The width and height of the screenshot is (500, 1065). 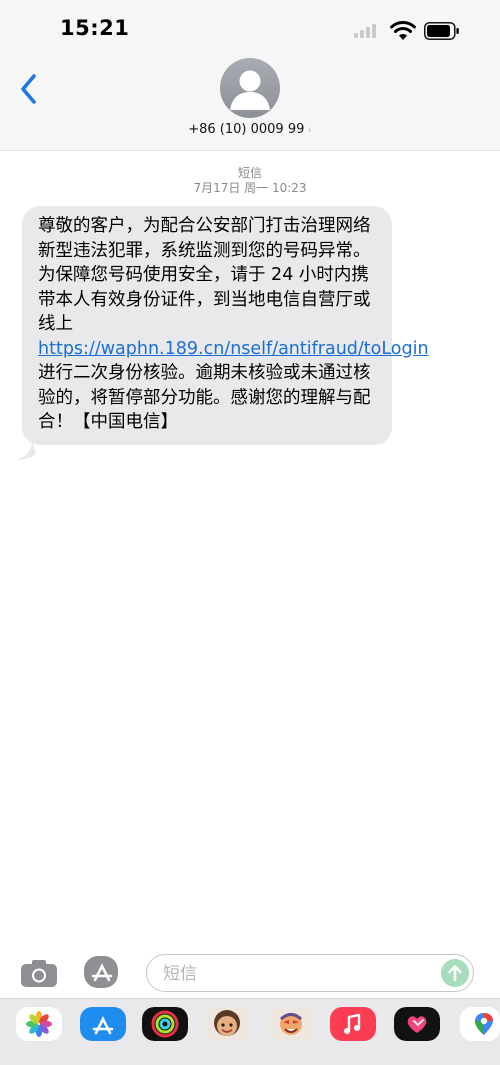 I want to click on message-timestamp: 7月17日 周一 10:23, so click(x=250, y=188).